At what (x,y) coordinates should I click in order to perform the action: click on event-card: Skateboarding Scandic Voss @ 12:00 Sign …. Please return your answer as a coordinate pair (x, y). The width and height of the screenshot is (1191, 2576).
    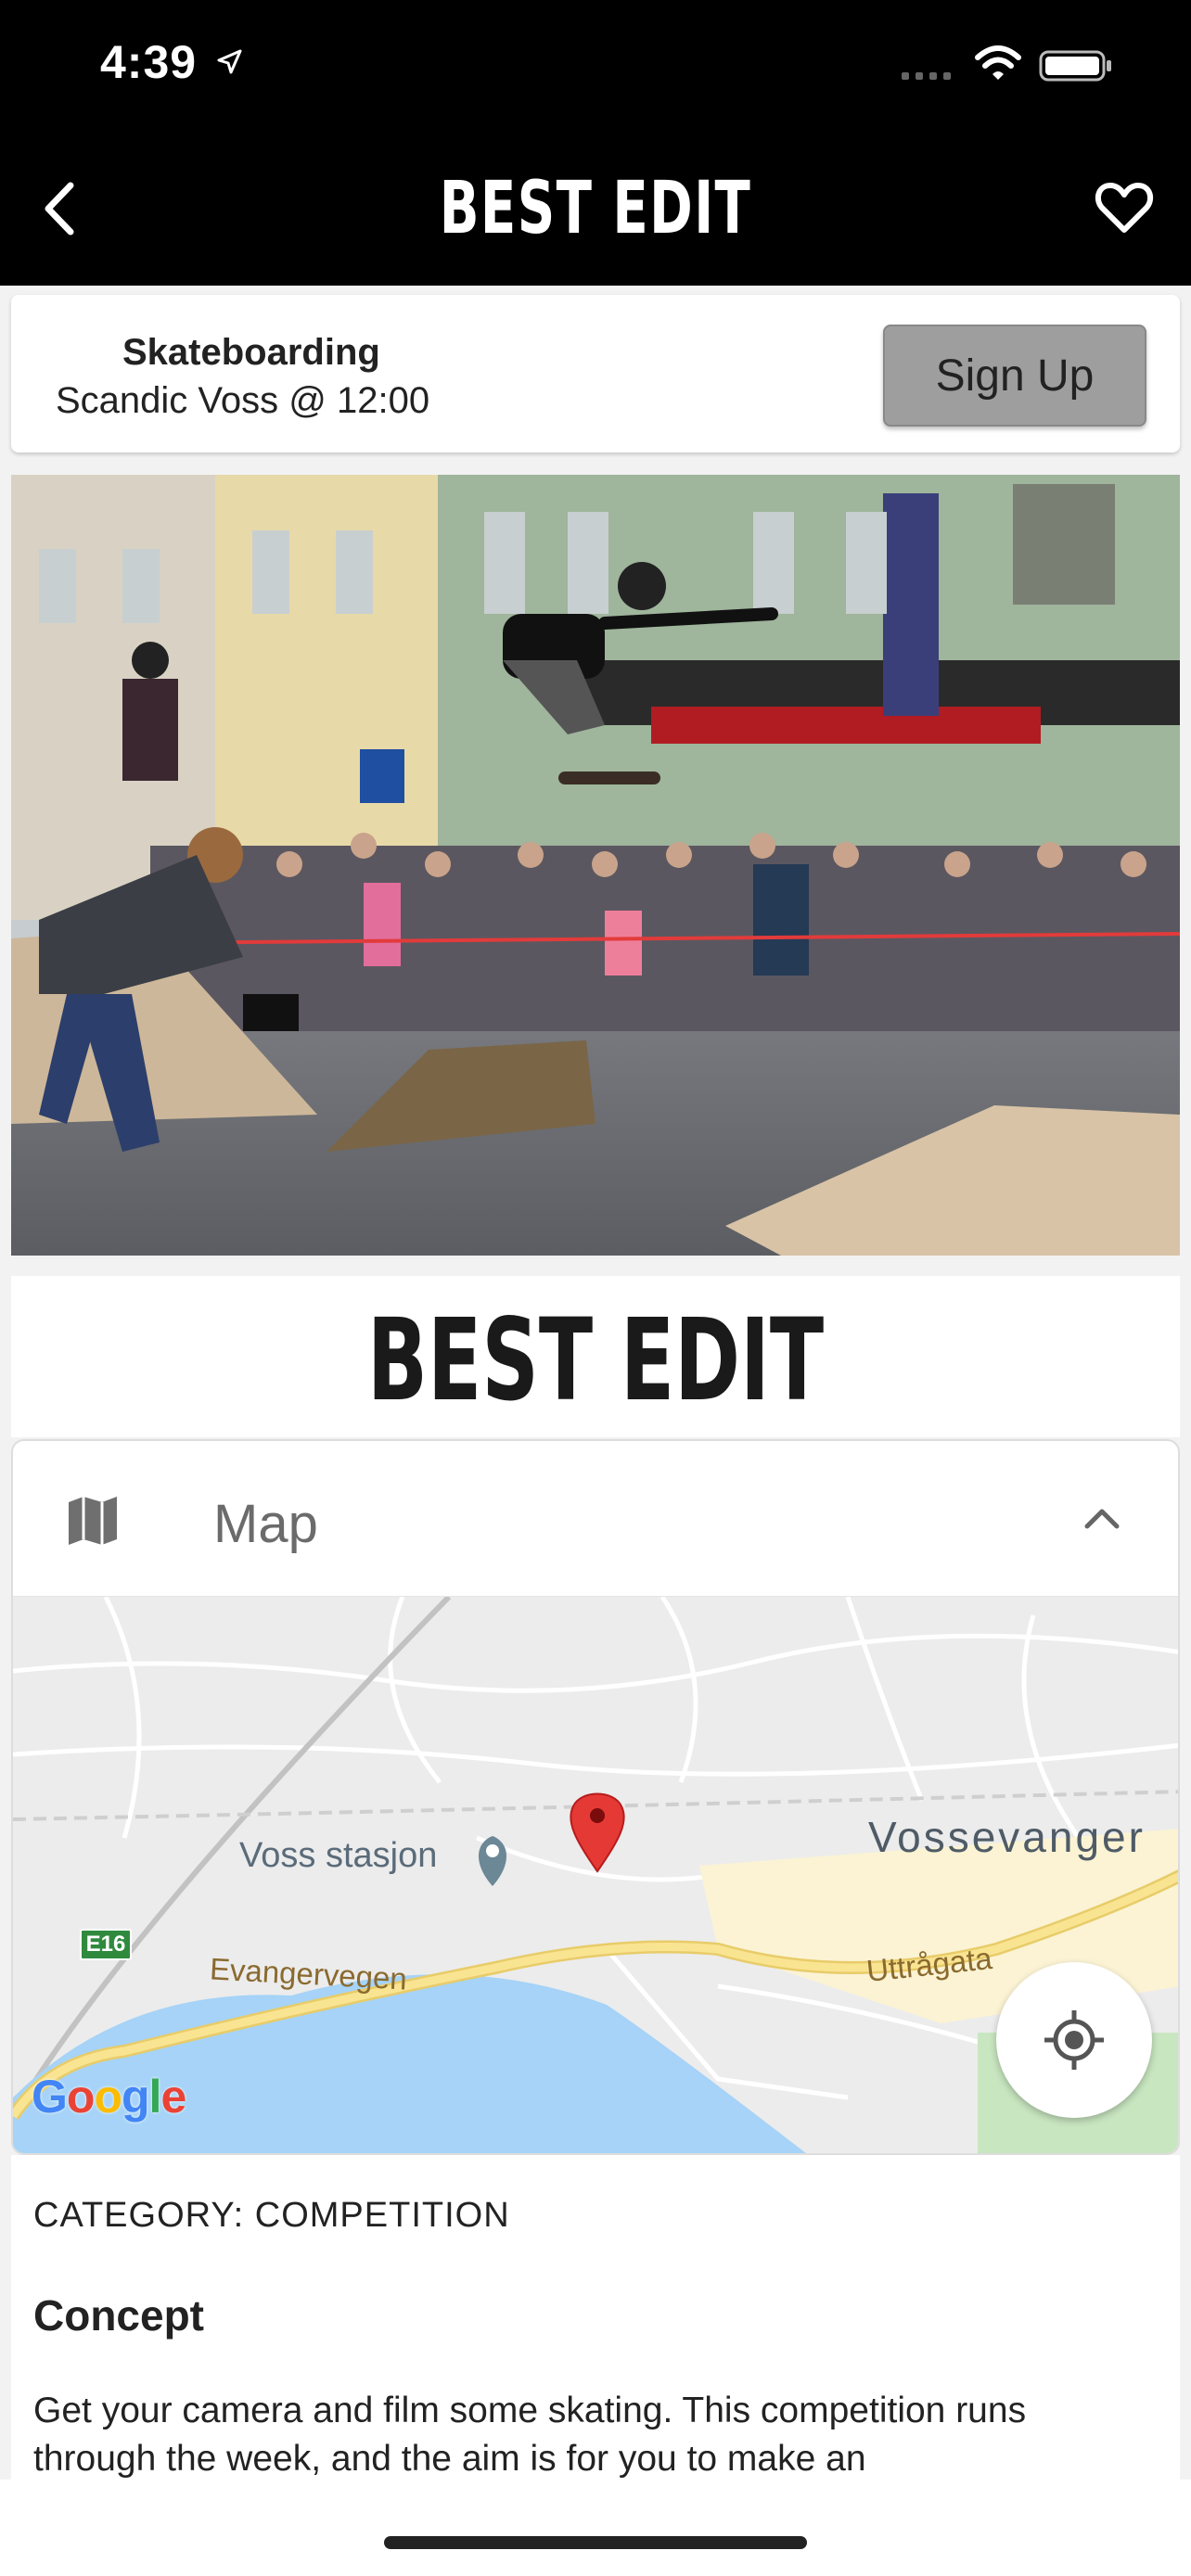
    Looking at the image, I should click on (595, 374).